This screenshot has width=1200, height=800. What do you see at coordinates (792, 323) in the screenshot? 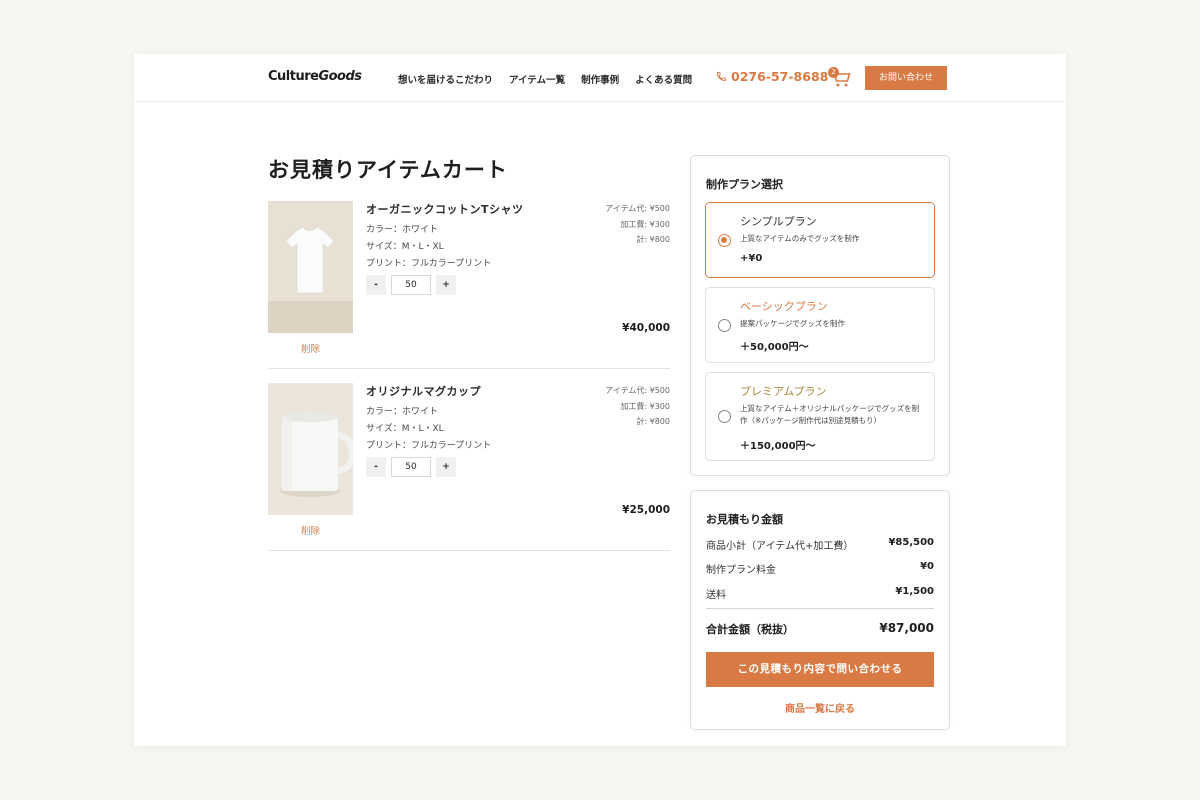
I see `plan-description: 提案パッケージでグッズを制作` at bounding box center [792, 323].